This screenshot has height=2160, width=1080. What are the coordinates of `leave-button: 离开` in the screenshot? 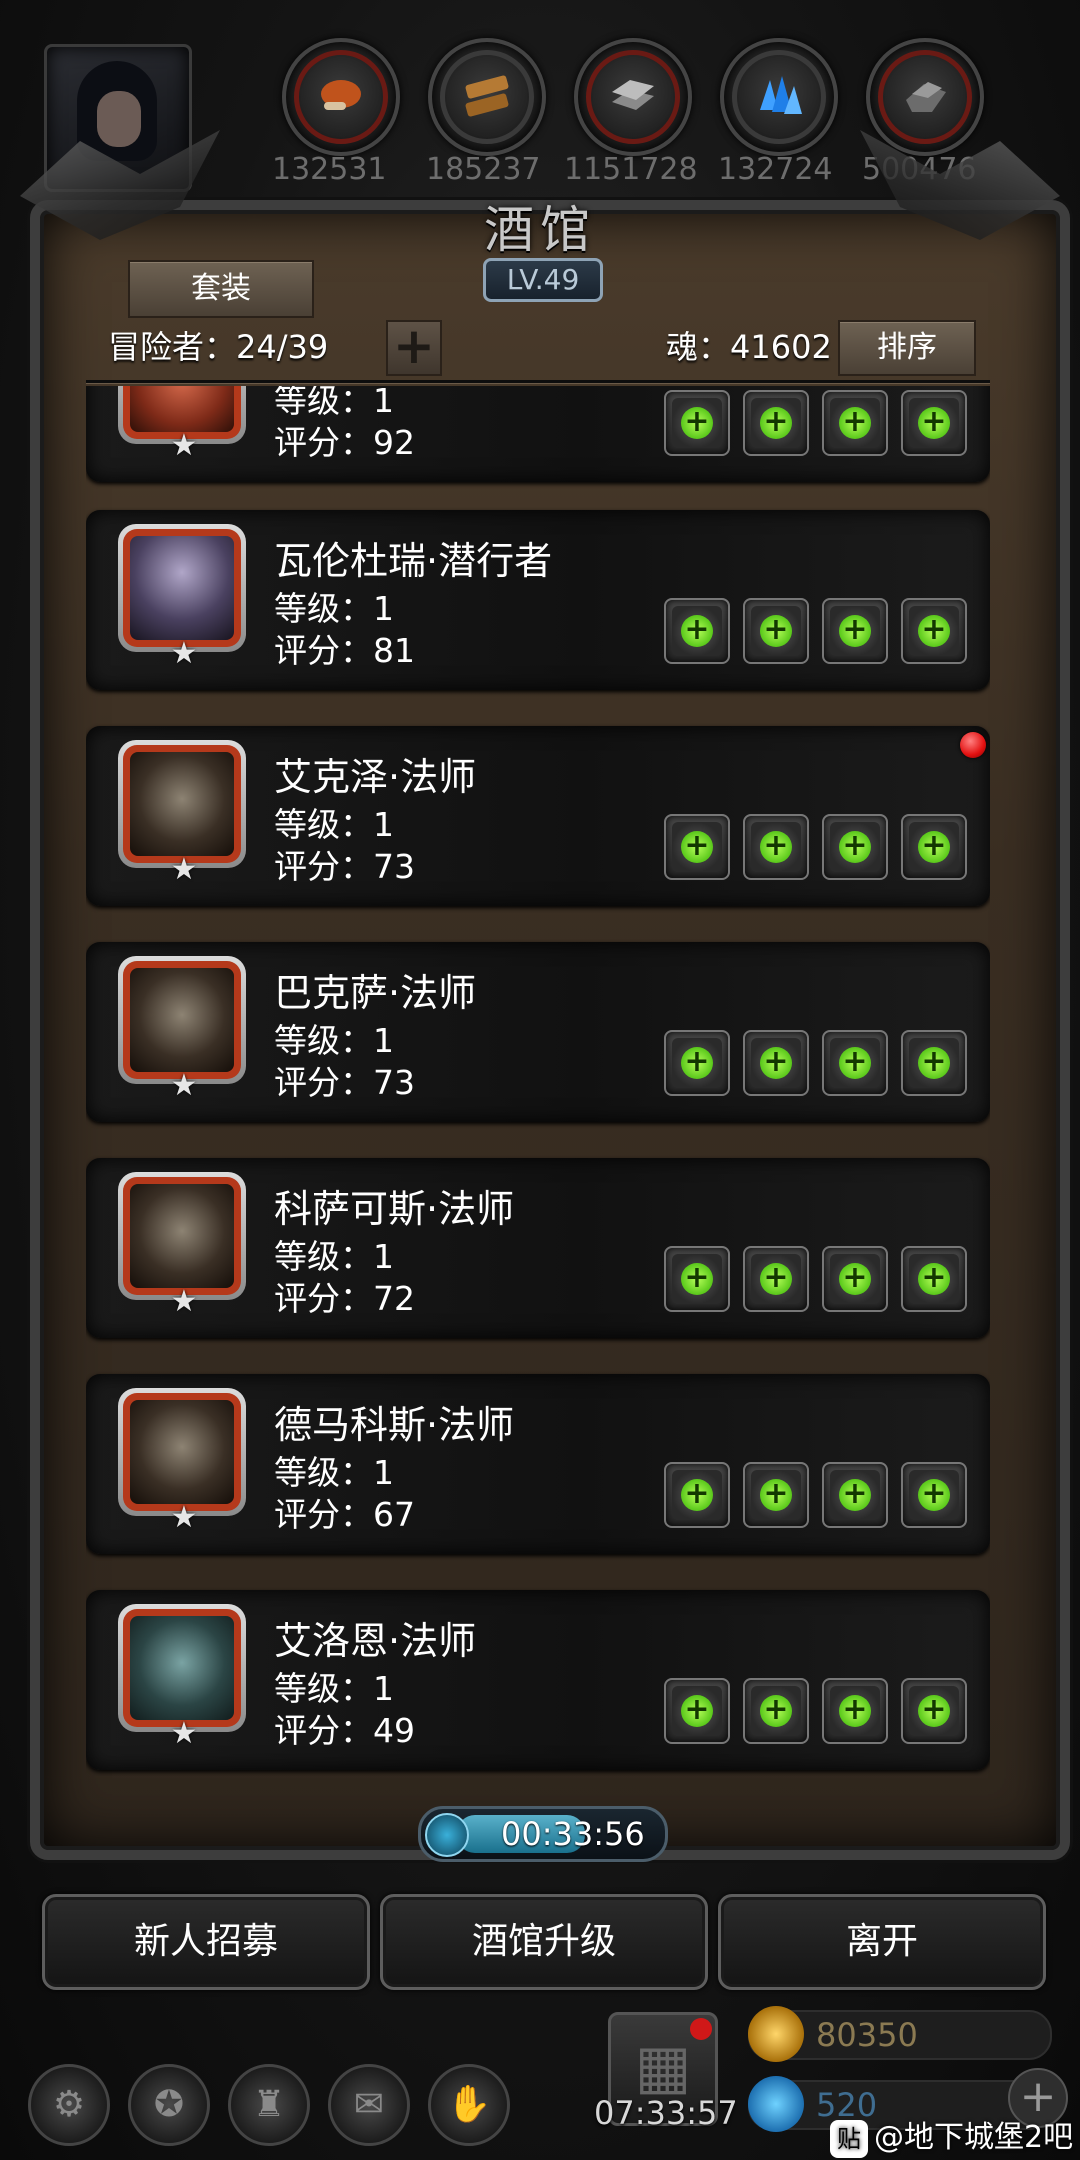 It's located at (882, 1942).